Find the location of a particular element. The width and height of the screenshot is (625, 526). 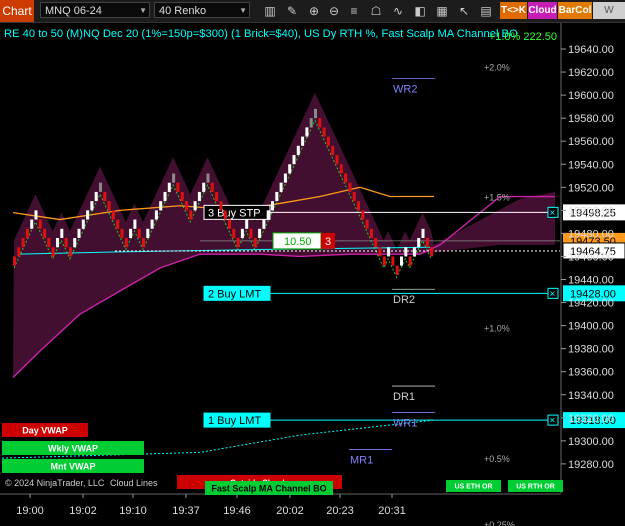

percent-level-label: +1.5% is located at coordinates (497, 198).